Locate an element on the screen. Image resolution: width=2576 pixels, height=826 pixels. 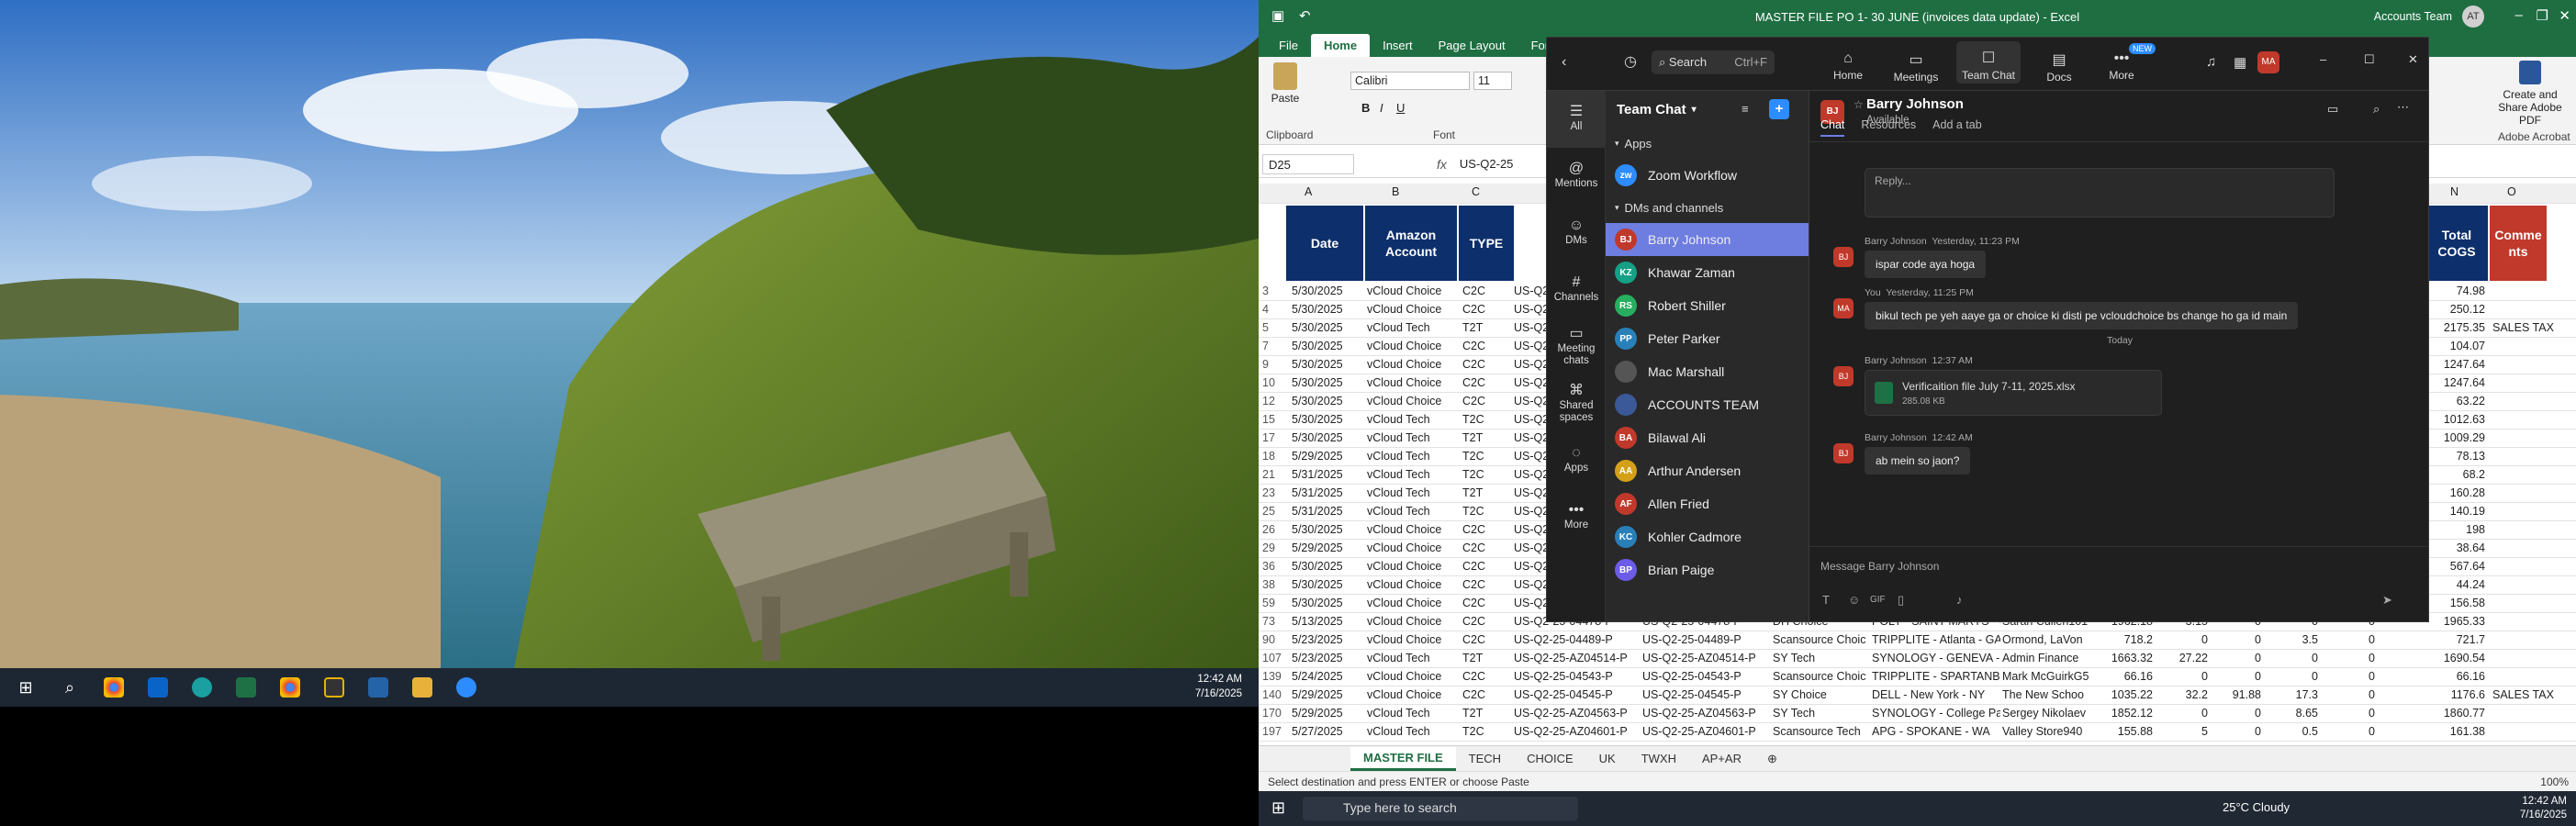
header-comments: Comme nts is located at coordinates (2518, 243).